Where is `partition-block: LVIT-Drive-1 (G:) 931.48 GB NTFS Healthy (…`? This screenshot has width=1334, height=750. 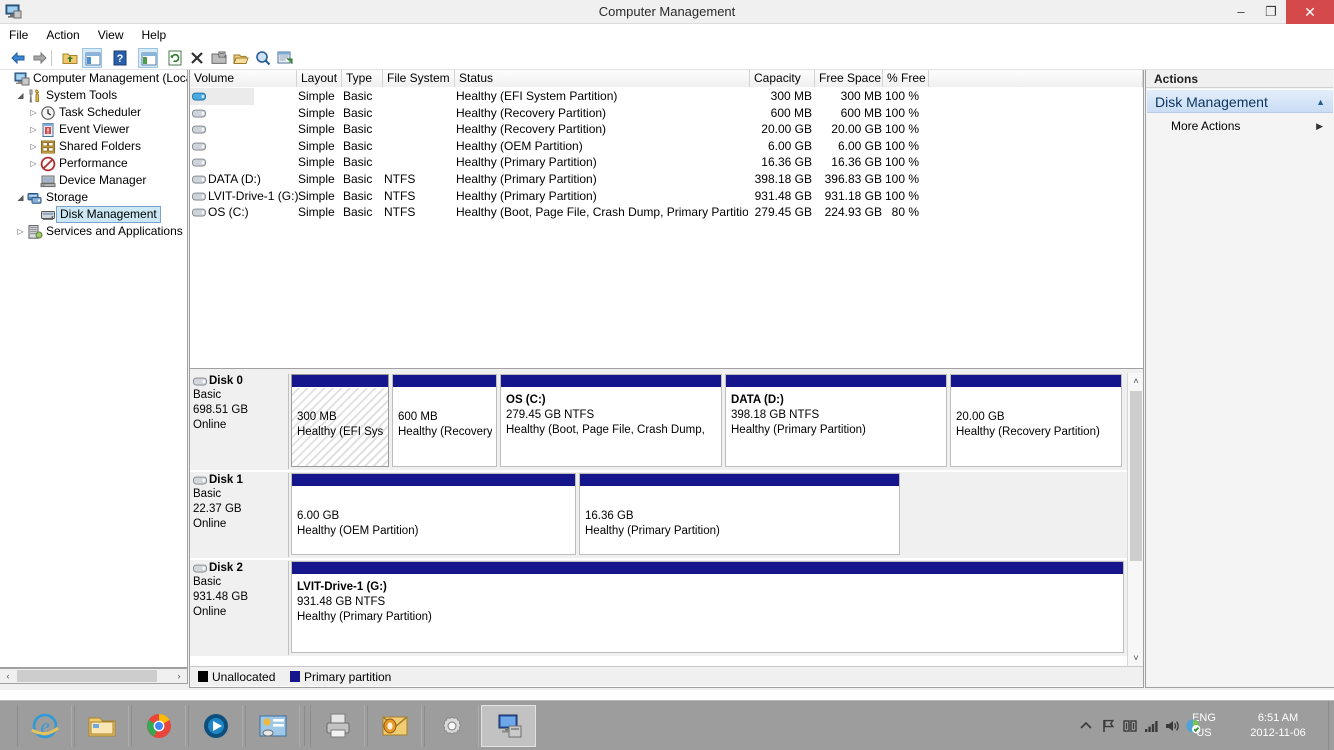
partition-block: LVIT-Drive-1 (G:) 931.48 GB NTFS Healthy (… is located at coordinates (707, 607).